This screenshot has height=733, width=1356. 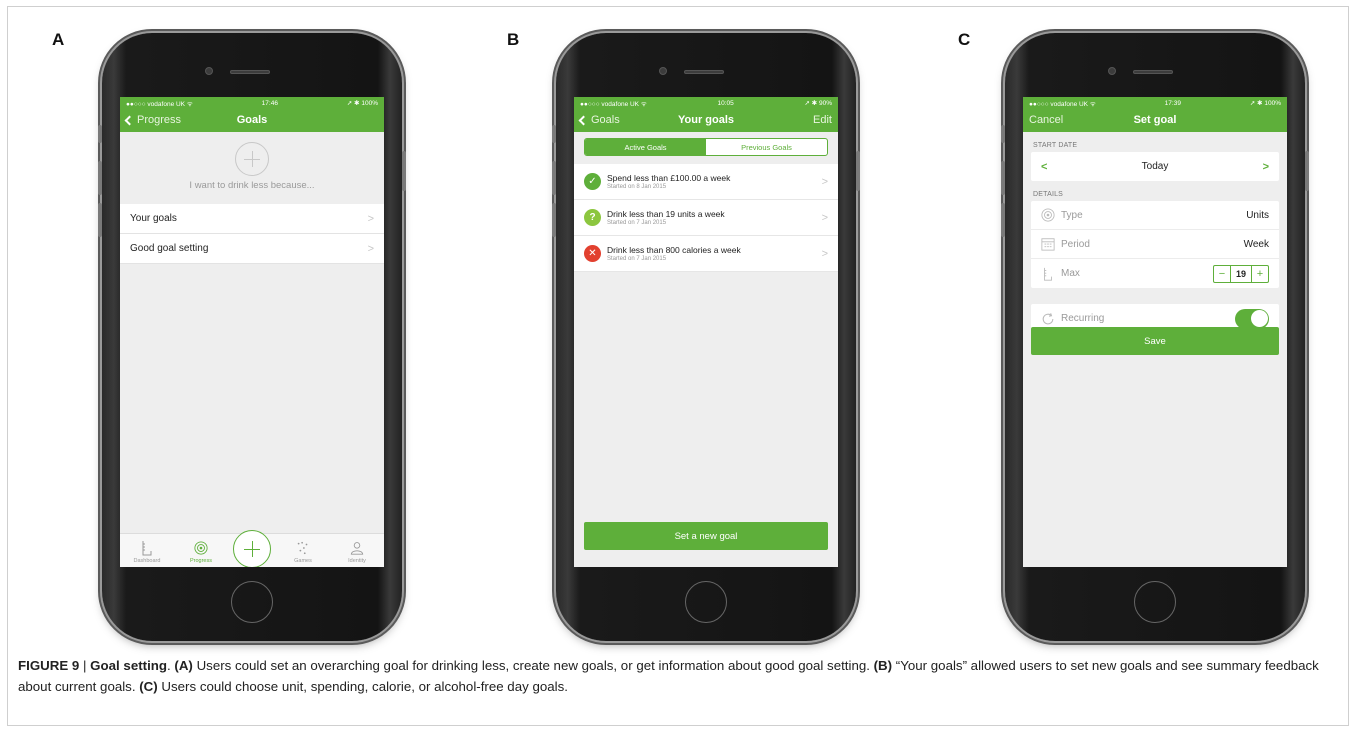 I want to click on panel-label-c: C, so click(x=964, y=39).